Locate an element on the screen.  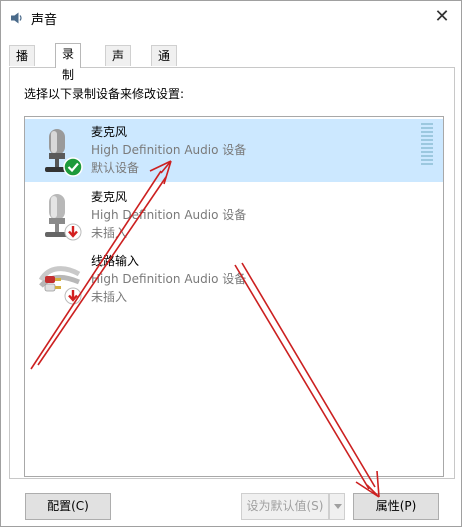
window-title: 声音 is located at coordinates (44, 20).